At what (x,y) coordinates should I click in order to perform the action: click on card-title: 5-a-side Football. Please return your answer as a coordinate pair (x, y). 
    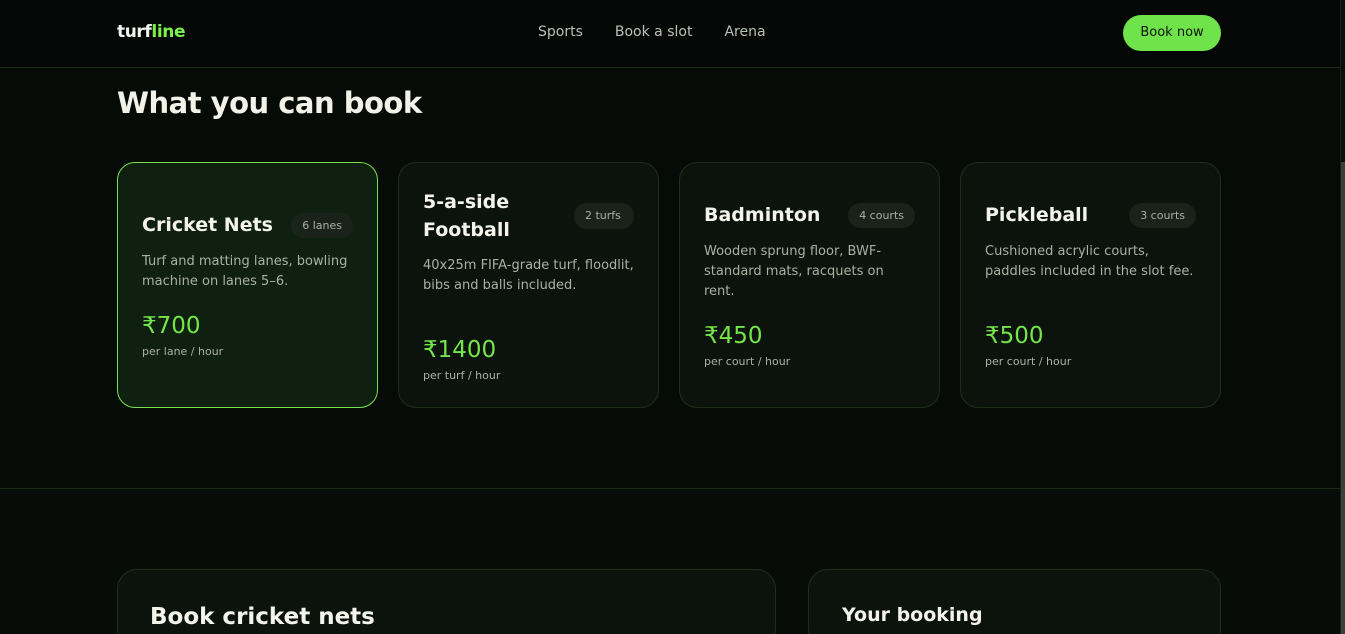
    Looking at the image, I should click on (466, 216).